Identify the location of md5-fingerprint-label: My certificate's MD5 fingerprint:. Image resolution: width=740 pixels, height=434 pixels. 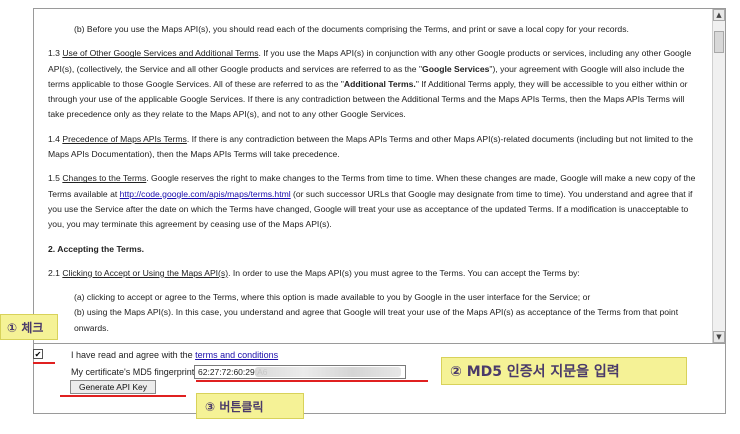
(134, 372).